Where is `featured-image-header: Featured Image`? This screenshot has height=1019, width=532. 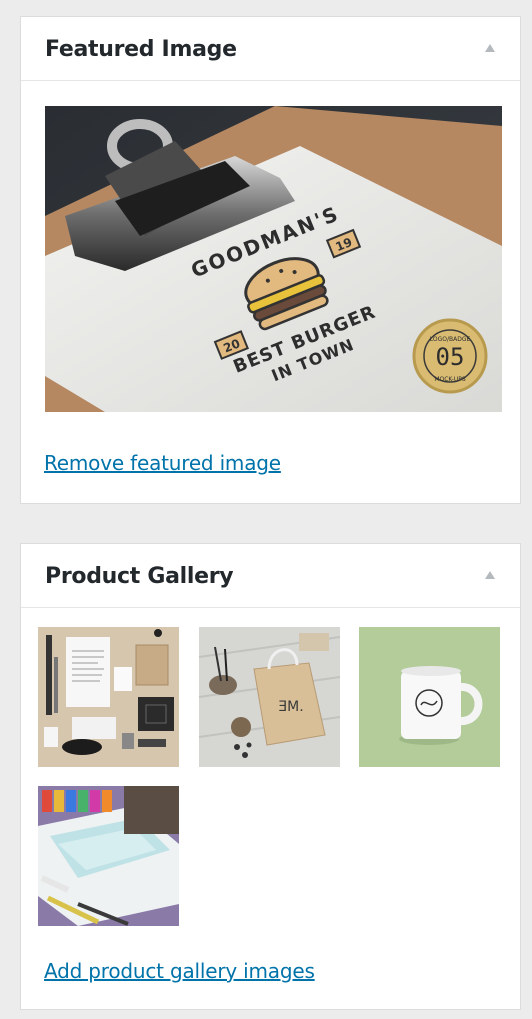 featured-image-header: Featured Image is located at coordinates (270, 49).